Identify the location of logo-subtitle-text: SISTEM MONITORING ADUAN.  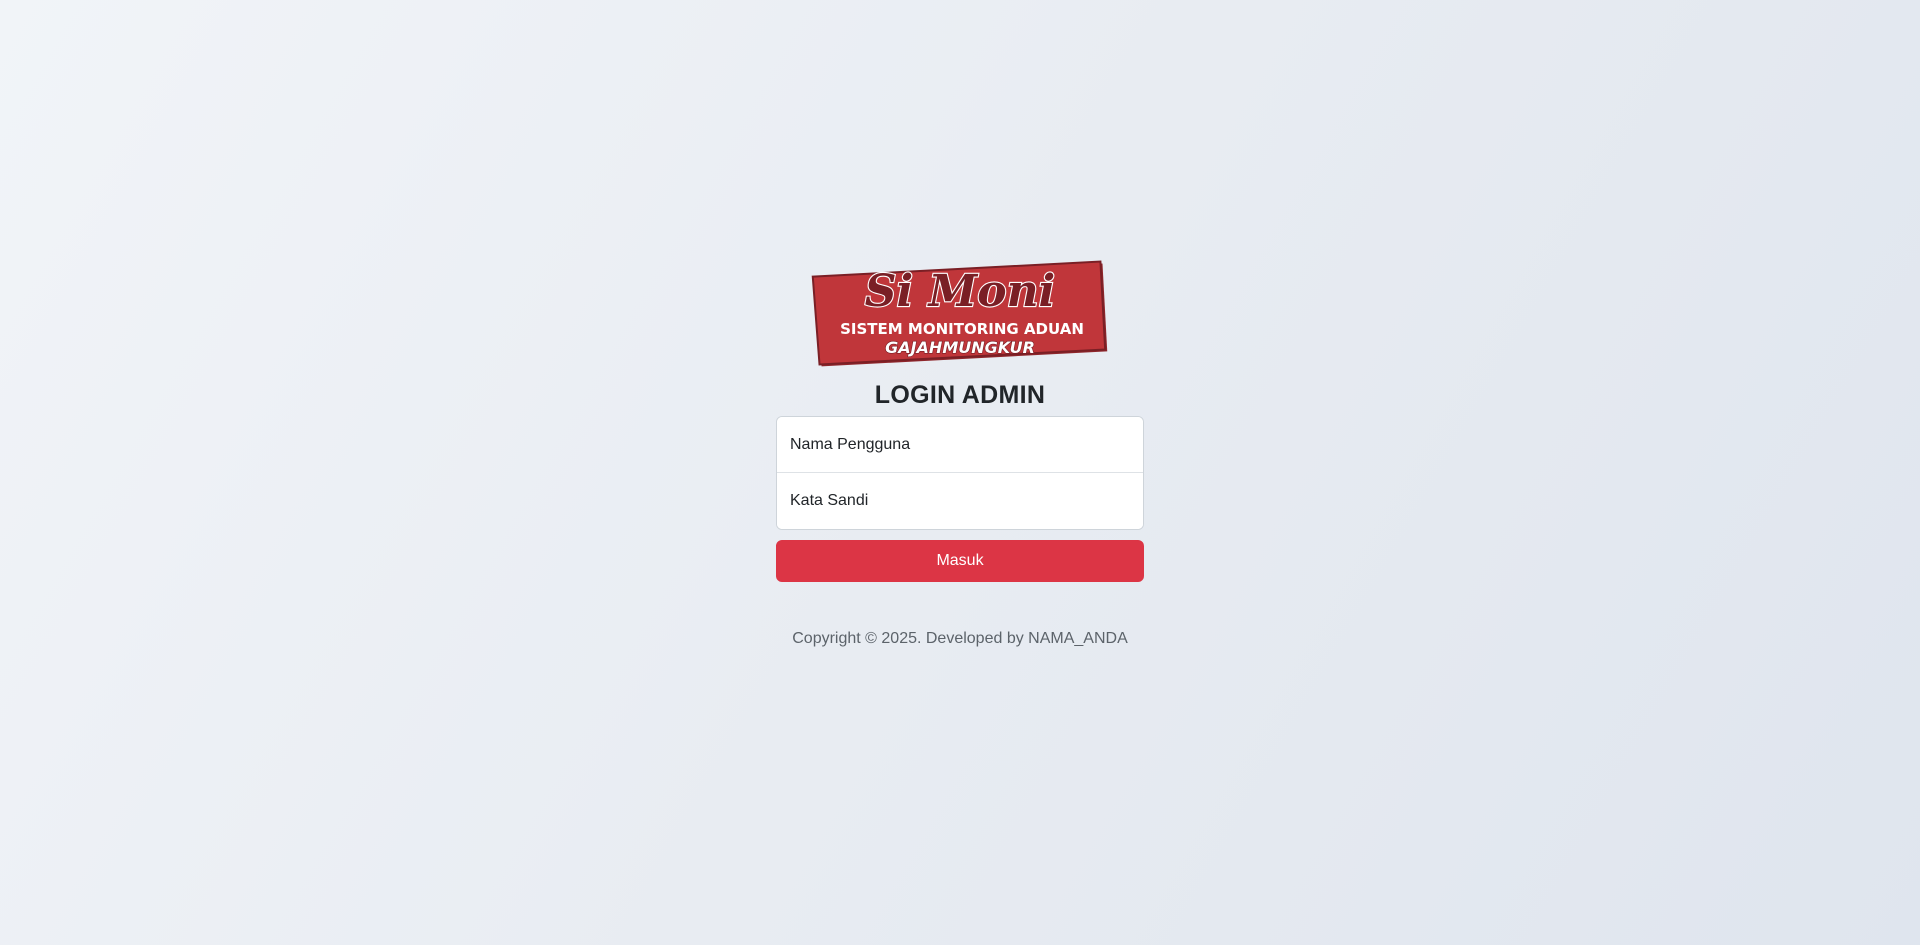
(962, 329).